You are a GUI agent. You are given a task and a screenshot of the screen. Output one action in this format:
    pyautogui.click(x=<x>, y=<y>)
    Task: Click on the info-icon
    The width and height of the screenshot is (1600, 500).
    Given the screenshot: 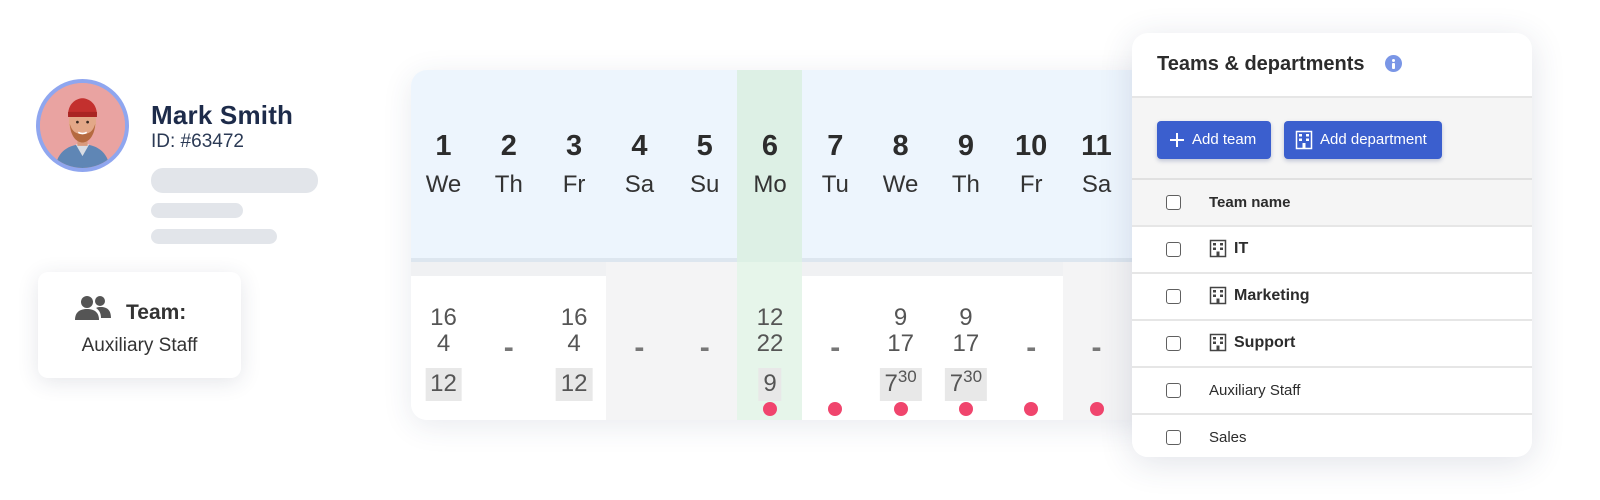 What is the action you would take?
    pyautogui.click(x=1393, y=63)
    